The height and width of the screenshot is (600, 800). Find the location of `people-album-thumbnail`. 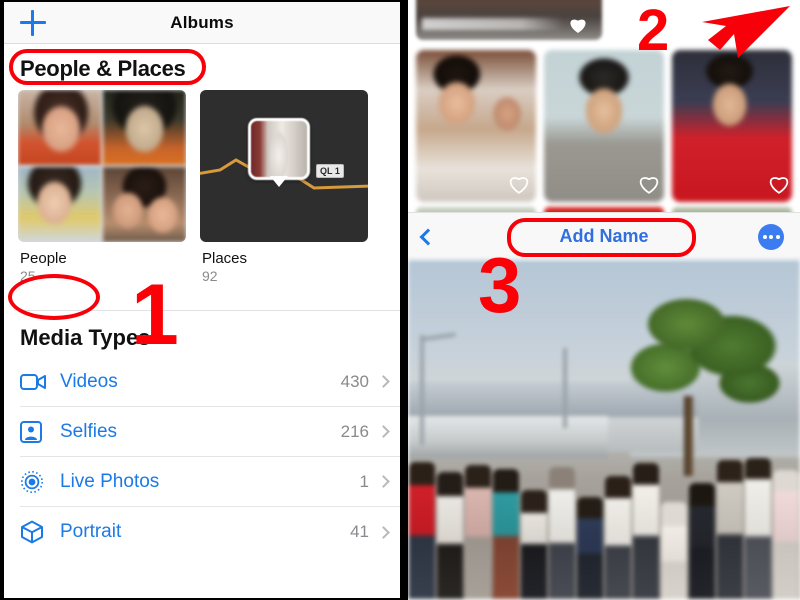

people-album-thumbnail is located at coordinates (102, 166).